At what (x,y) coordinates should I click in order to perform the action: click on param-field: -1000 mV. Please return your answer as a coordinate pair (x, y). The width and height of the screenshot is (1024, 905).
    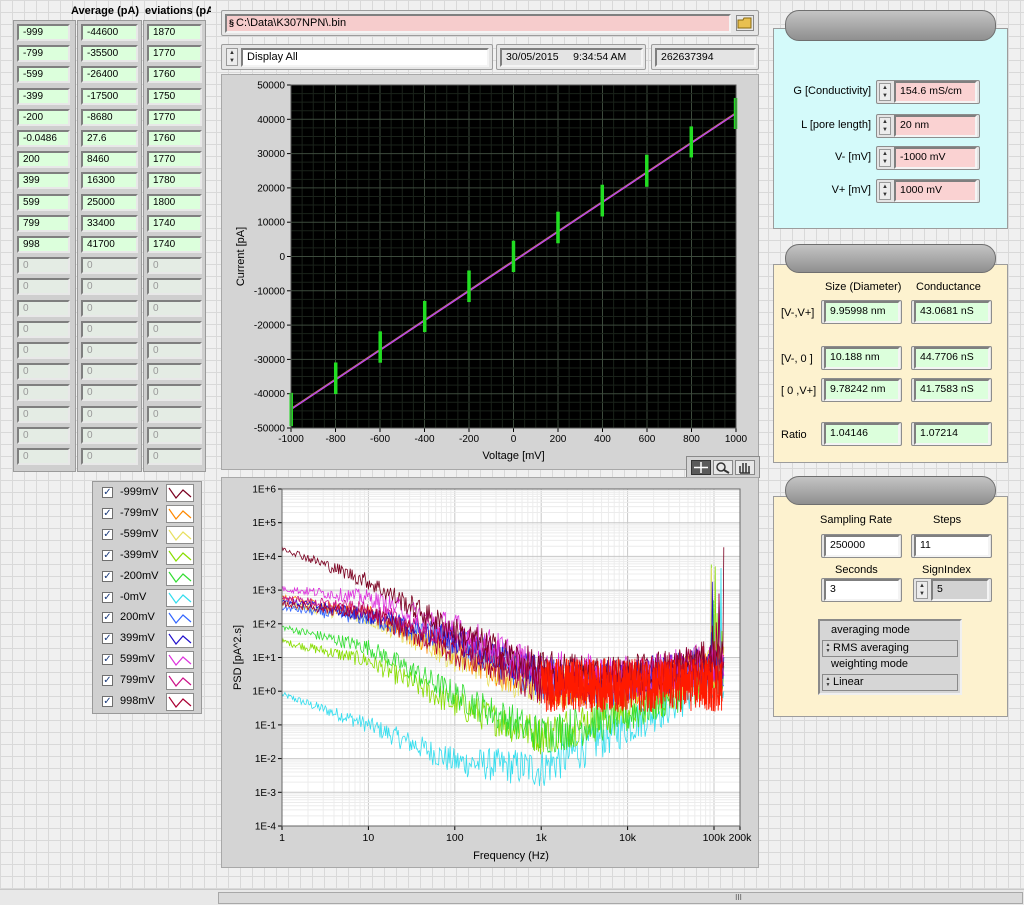
    Looking at the image, I should click on (935, 158).